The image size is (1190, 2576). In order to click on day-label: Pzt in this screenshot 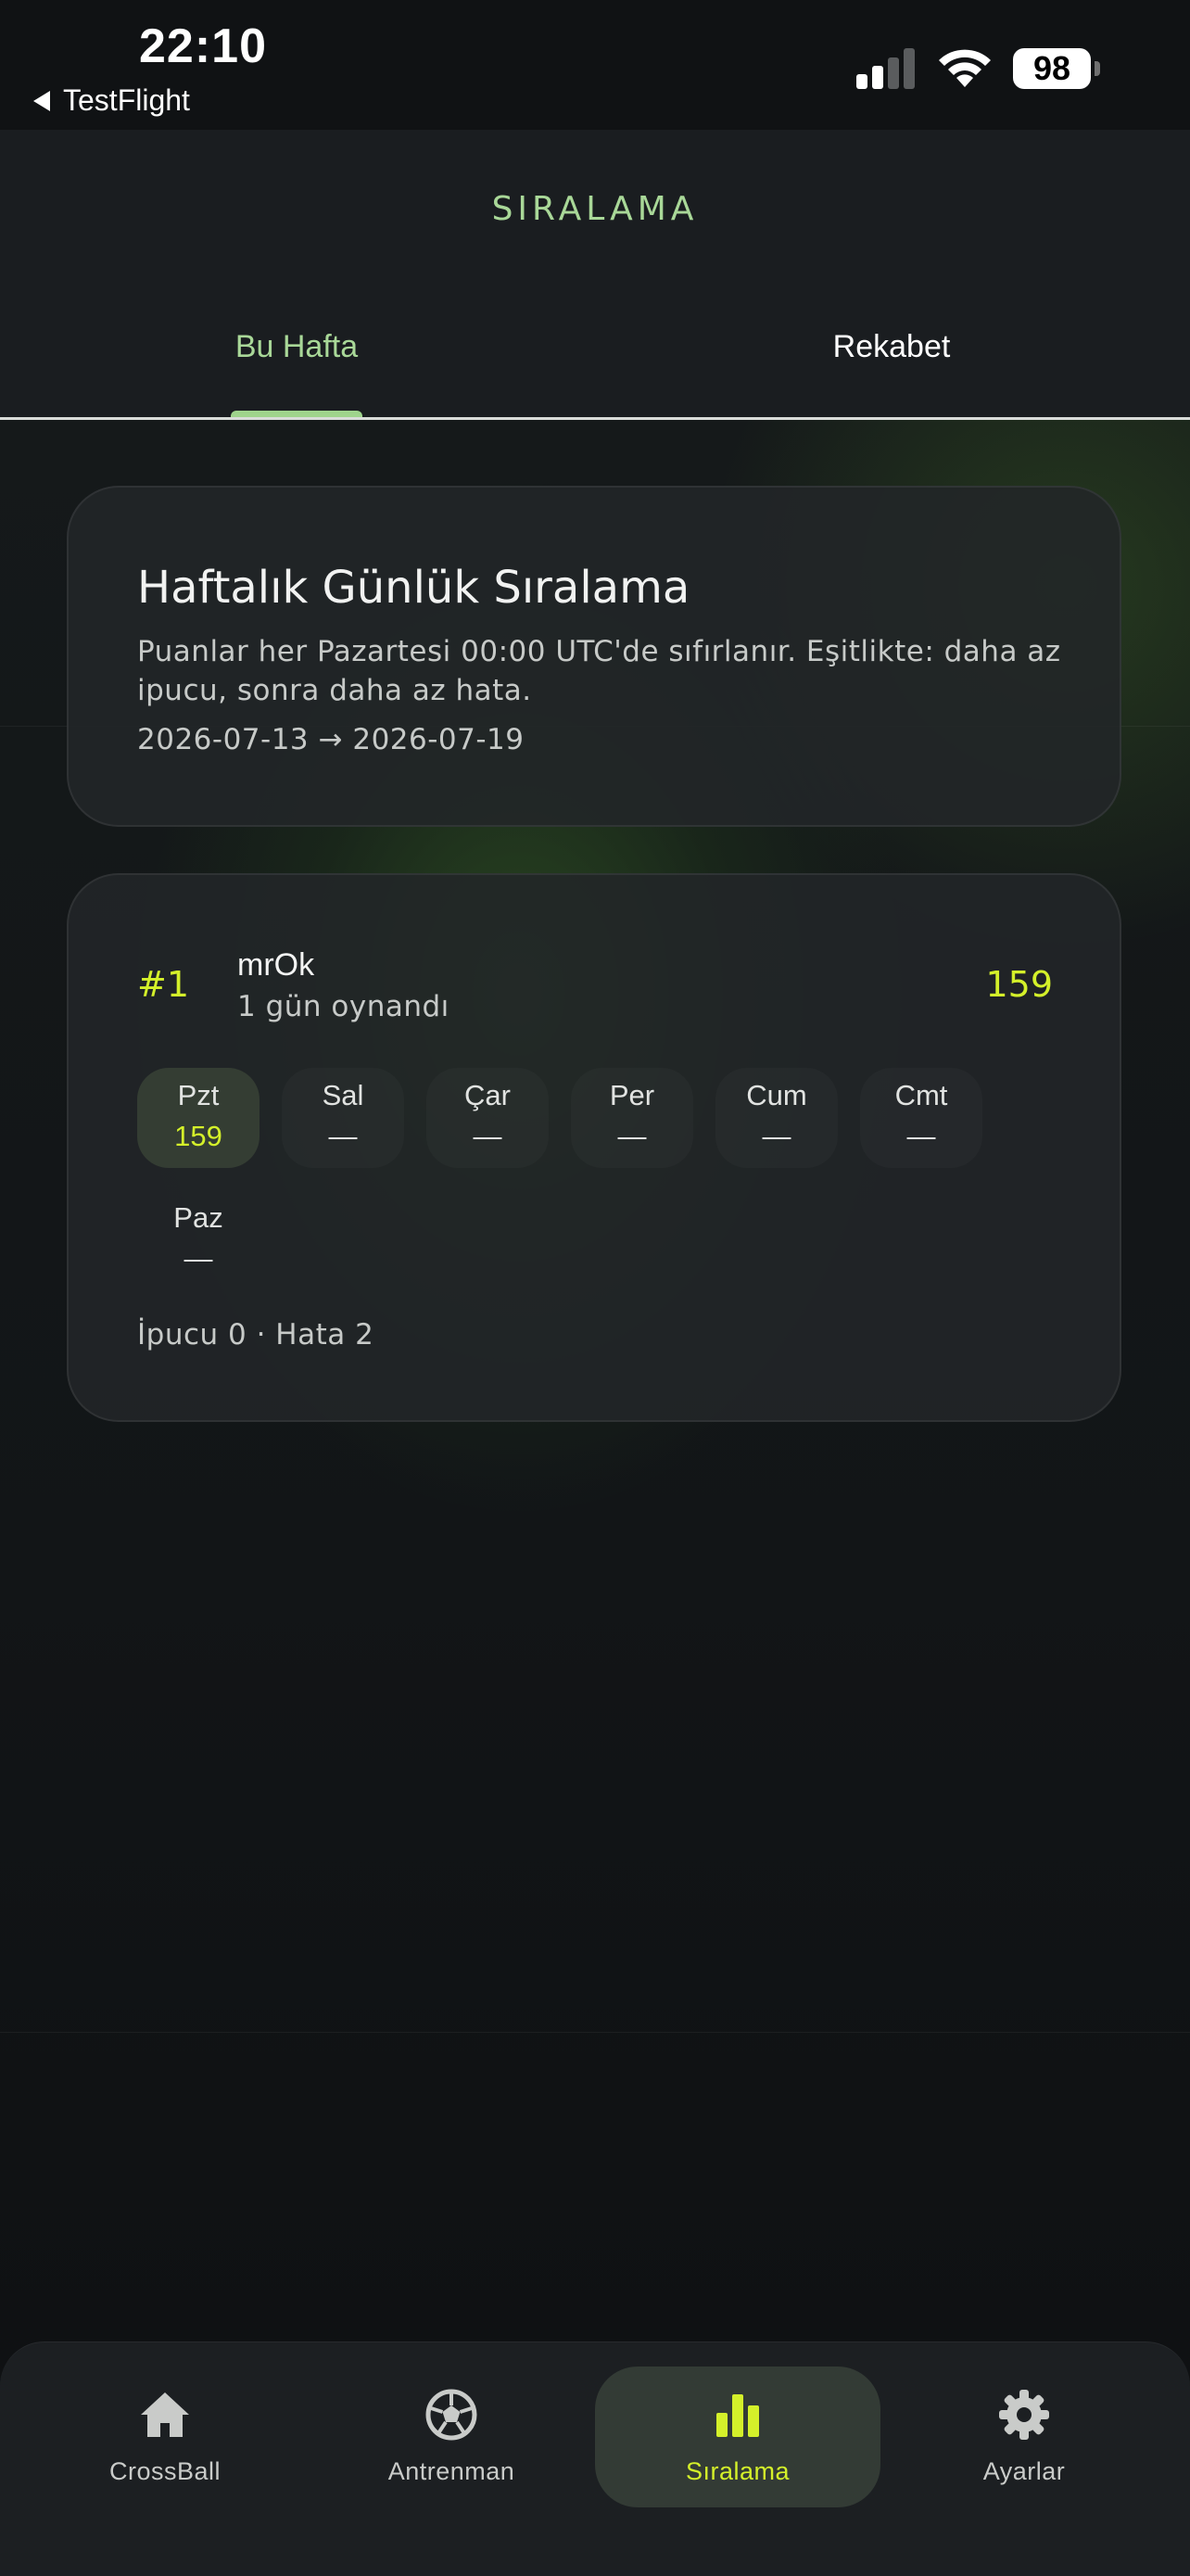, I will do `click(198, 1095)`.